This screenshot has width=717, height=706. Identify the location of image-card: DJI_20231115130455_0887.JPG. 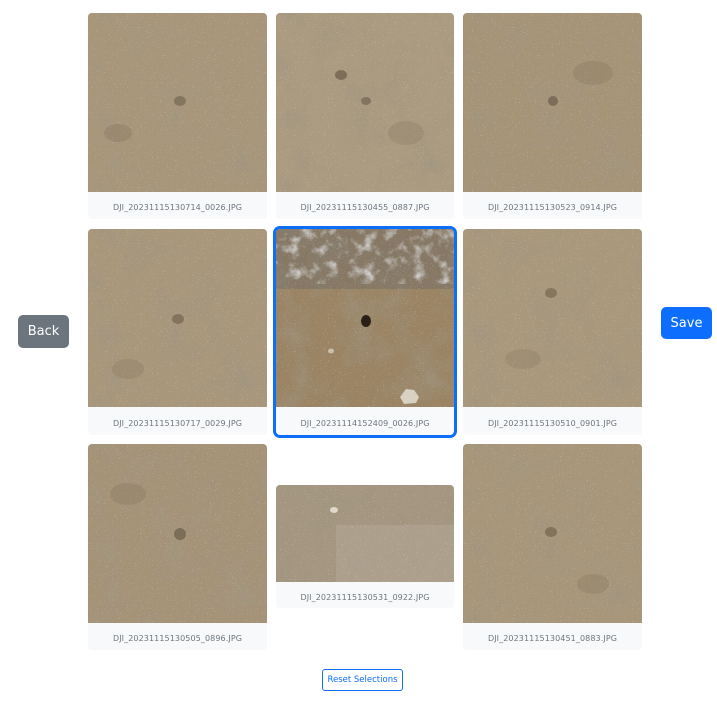
(365, 116).